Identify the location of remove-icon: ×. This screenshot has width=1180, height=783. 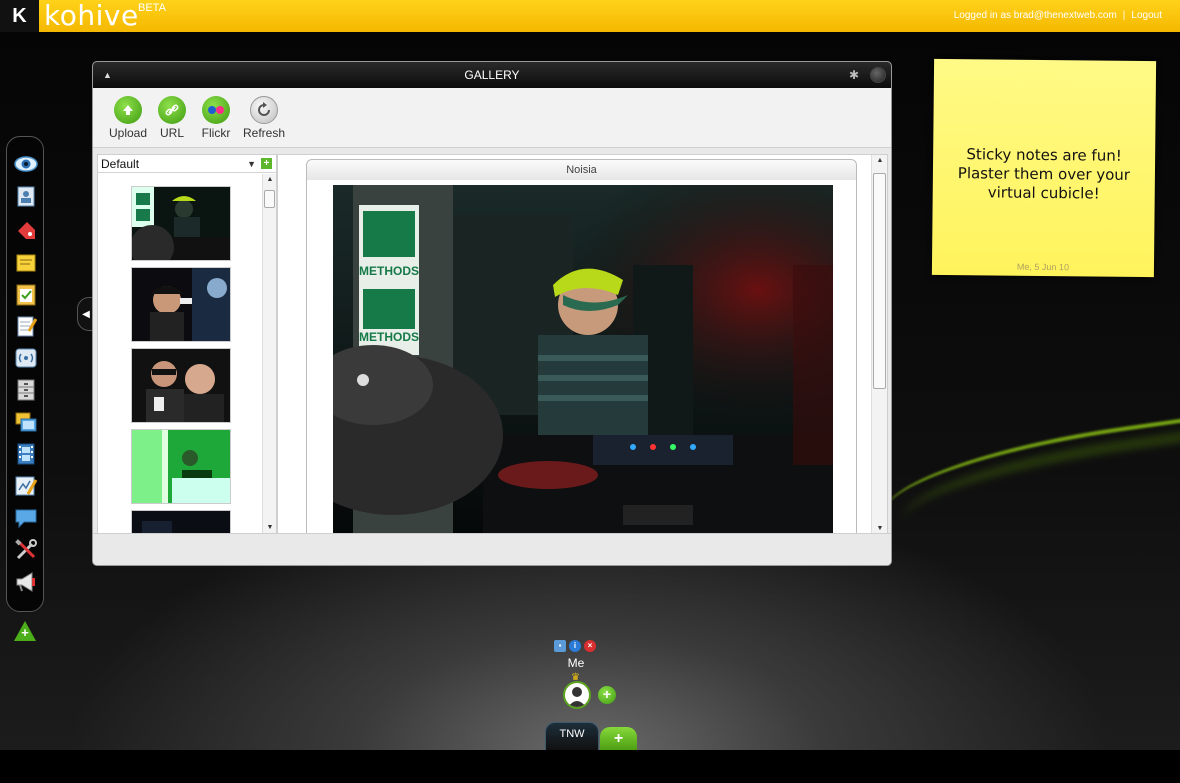
(590, 646).